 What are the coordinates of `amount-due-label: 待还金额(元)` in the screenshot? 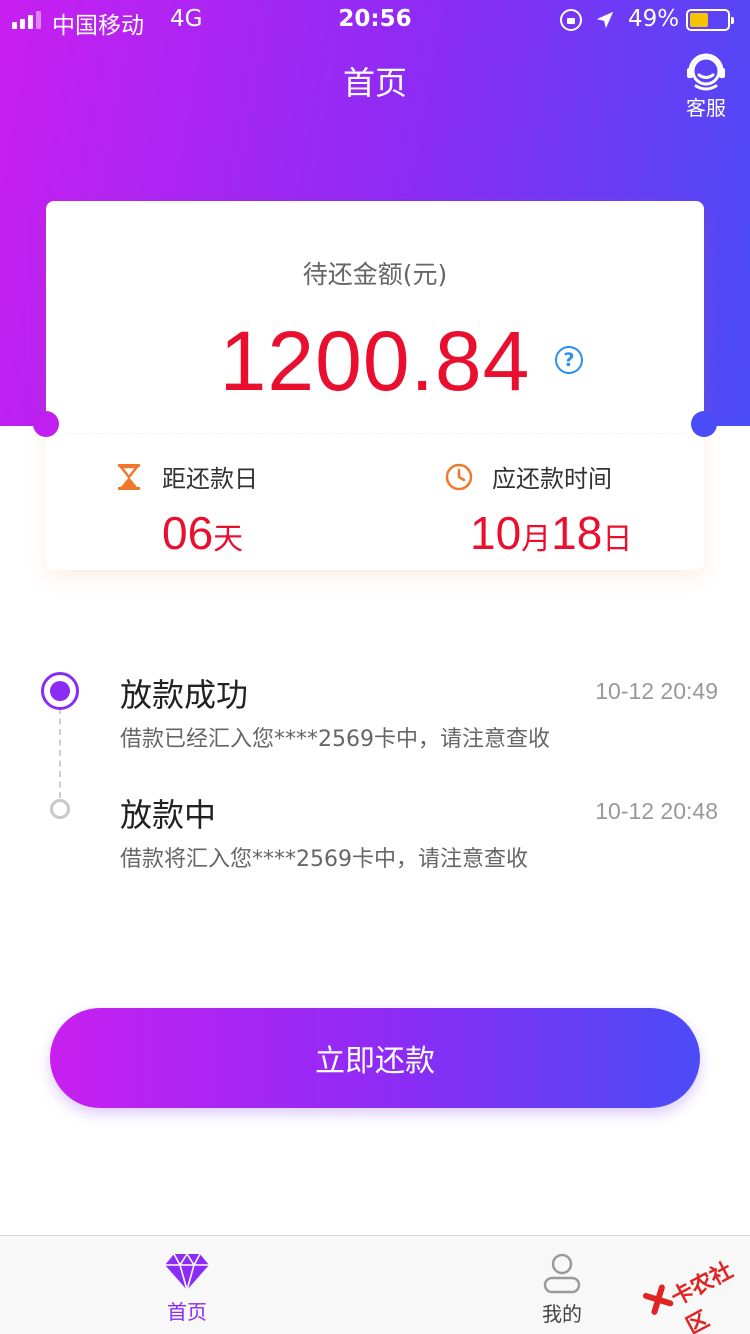 It's located at (375, 274).